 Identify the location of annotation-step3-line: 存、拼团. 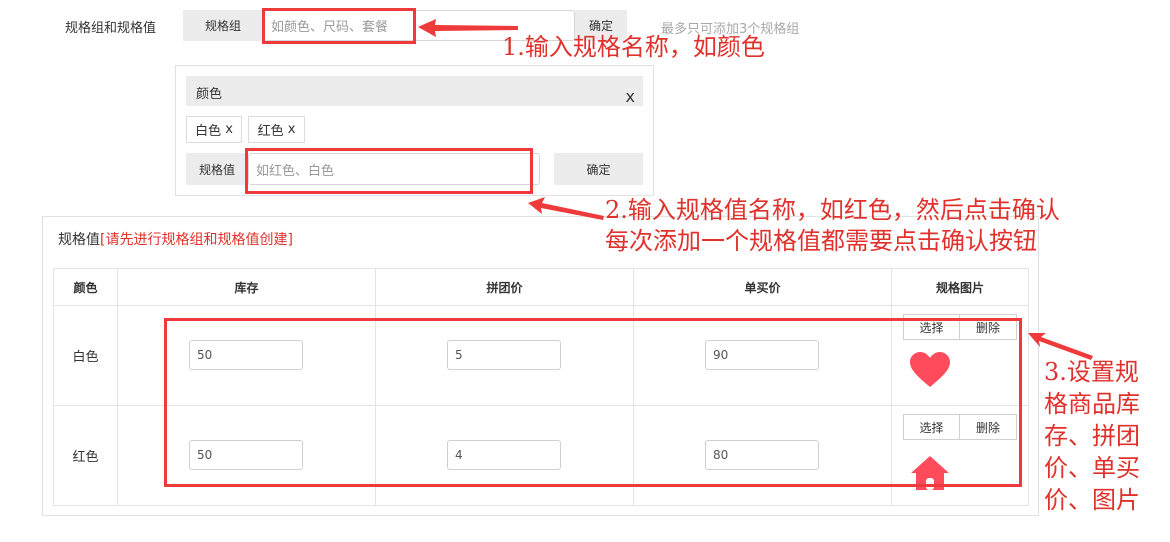
(1092, 436).